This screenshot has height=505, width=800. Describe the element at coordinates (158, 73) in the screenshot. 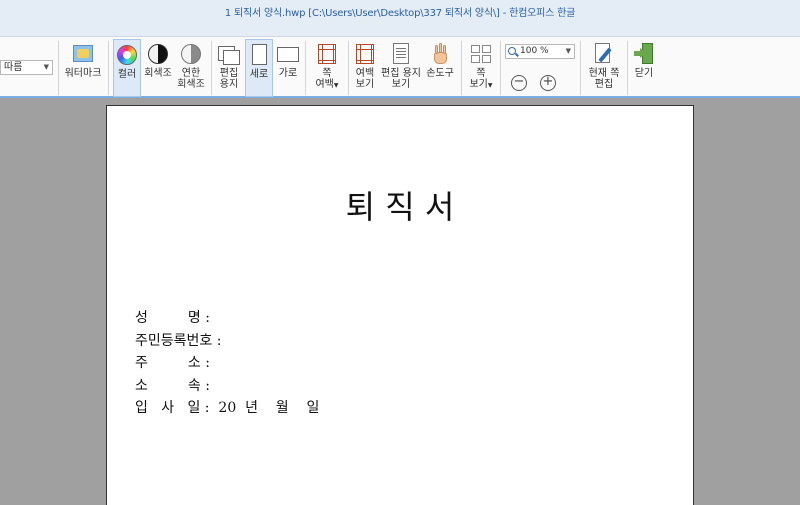

I see `grayscale-label: 회색조` at that location.